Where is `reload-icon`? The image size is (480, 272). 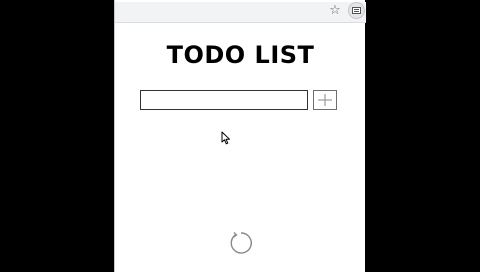
reload-icon is located at coordinates (241, 243).